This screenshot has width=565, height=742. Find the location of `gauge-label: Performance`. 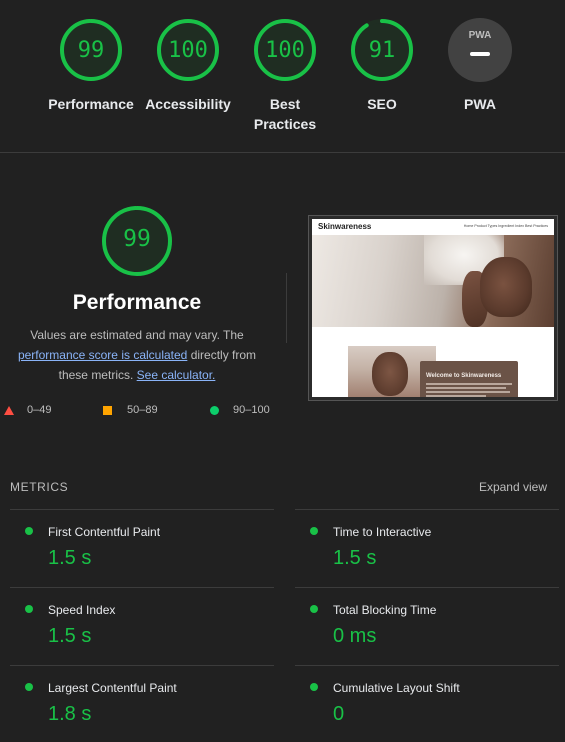

gauge-label: Performance is located at coordinates (91, 104).